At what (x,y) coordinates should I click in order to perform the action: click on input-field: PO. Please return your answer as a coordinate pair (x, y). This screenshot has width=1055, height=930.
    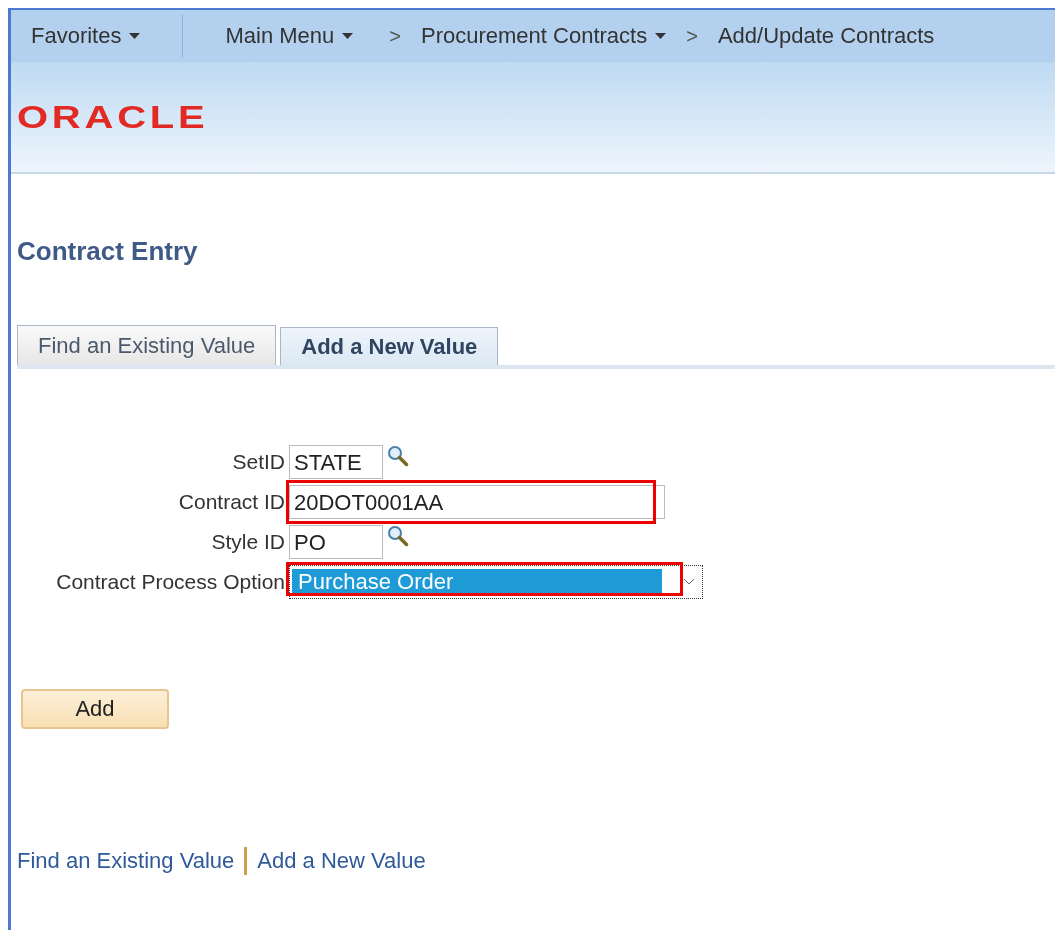
    Looking at the image, I should click on (336, 542).